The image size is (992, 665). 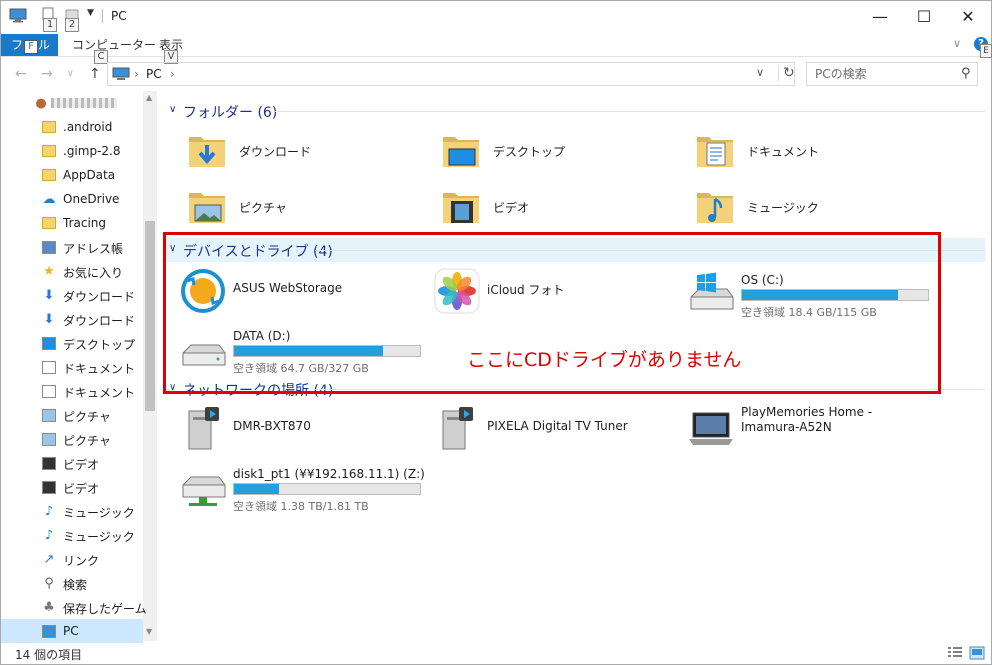 I want to click on contacts-icon, so click(x=49, y=247).